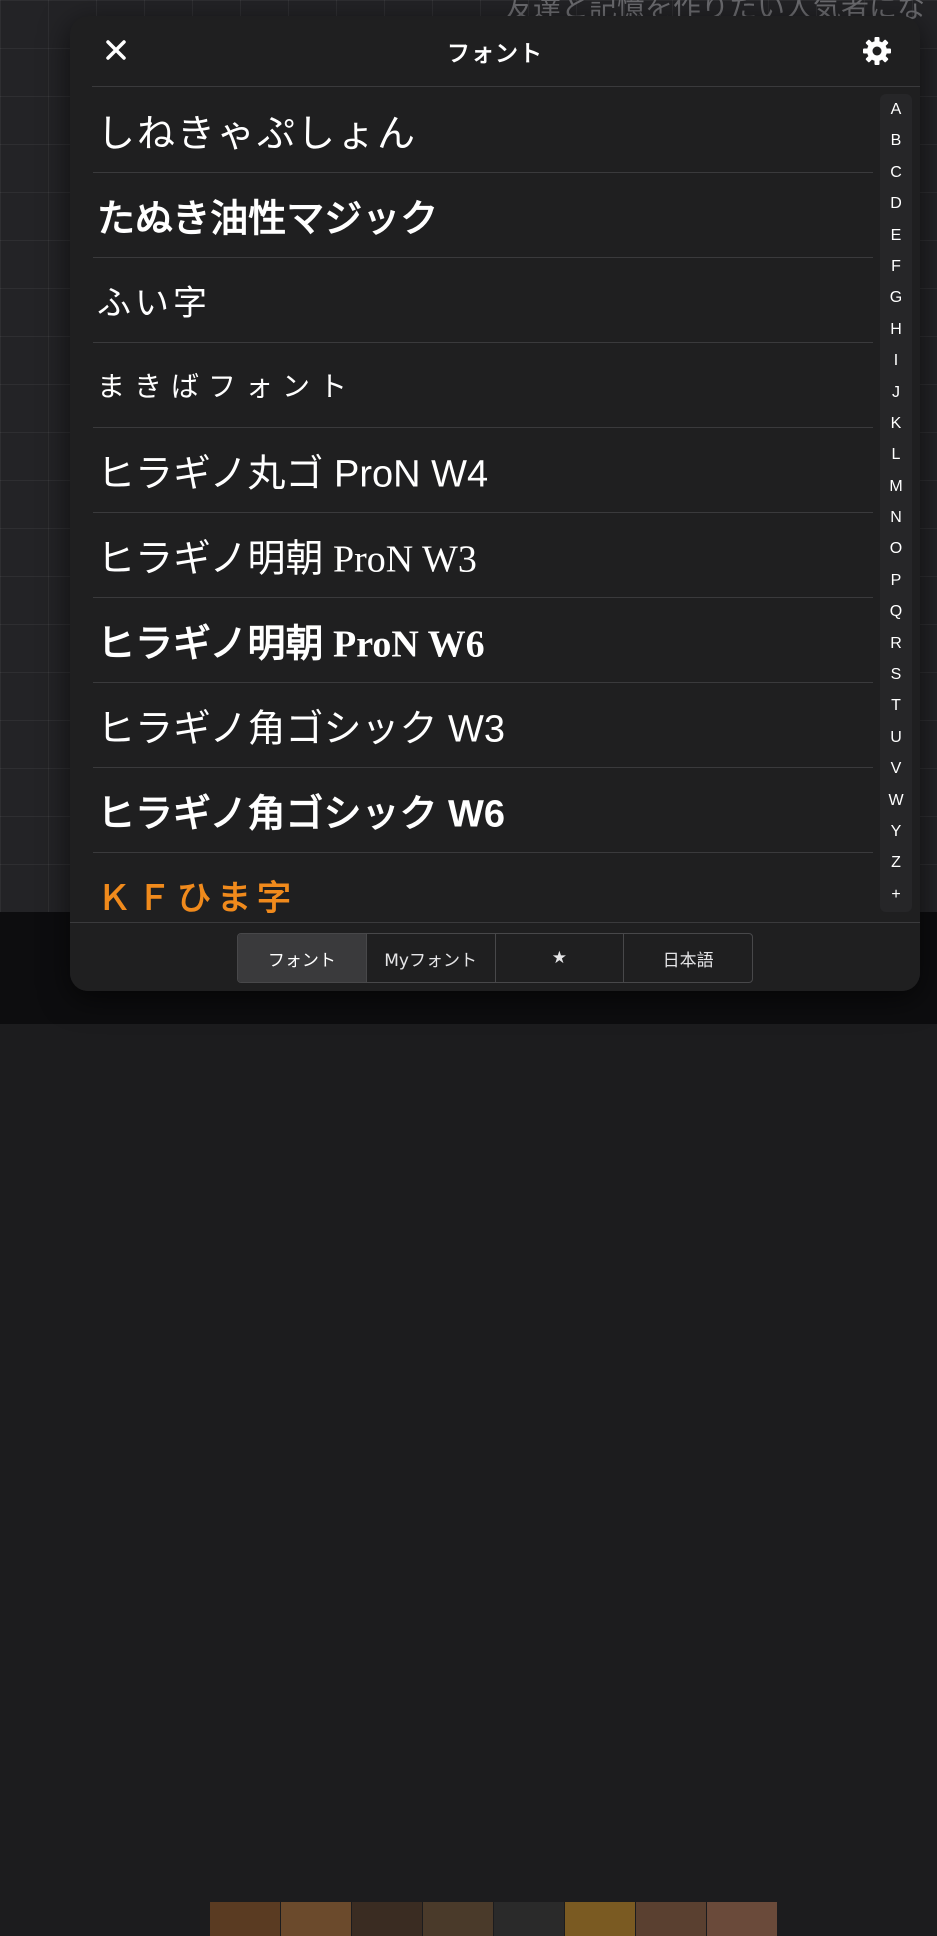 The image size is (937, 1936). I want to click on index-letter-h: H, so click(896, 329).